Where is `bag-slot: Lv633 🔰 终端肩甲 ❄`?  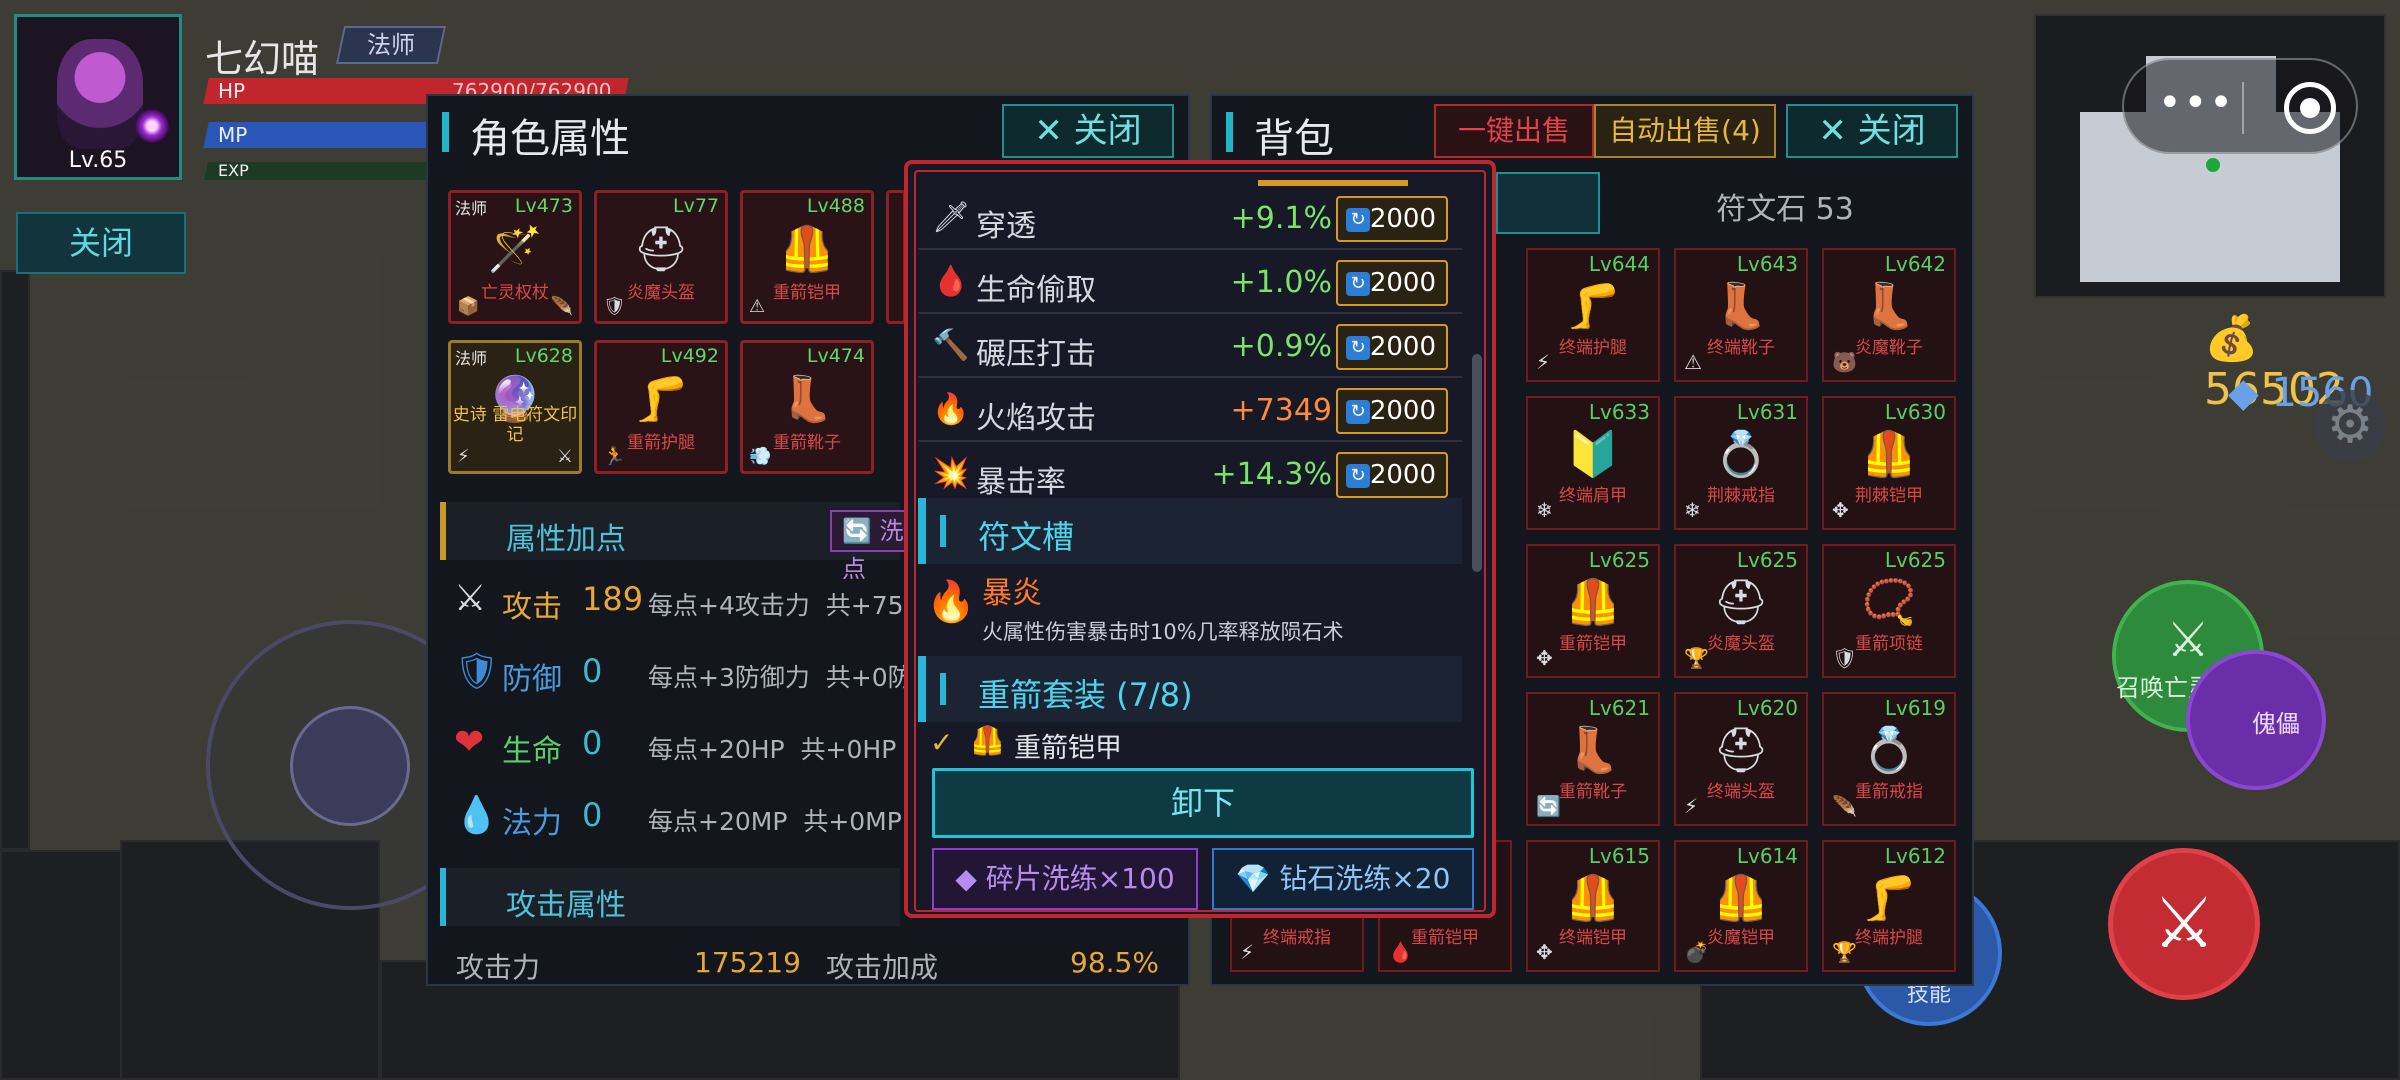 bag-slot: Lv633 🔰 终端肩甲 ❄ is located at coordinates (1593, 463).